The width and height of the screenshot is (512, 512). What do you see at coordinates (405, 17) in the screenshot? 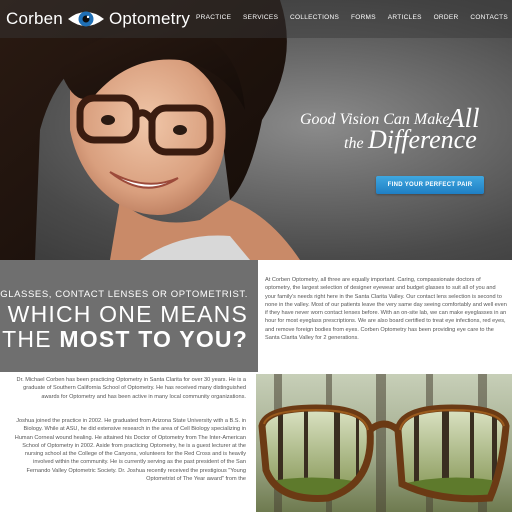
I see `nav-articles: ARTICLES` at bounding box center [405, 17].